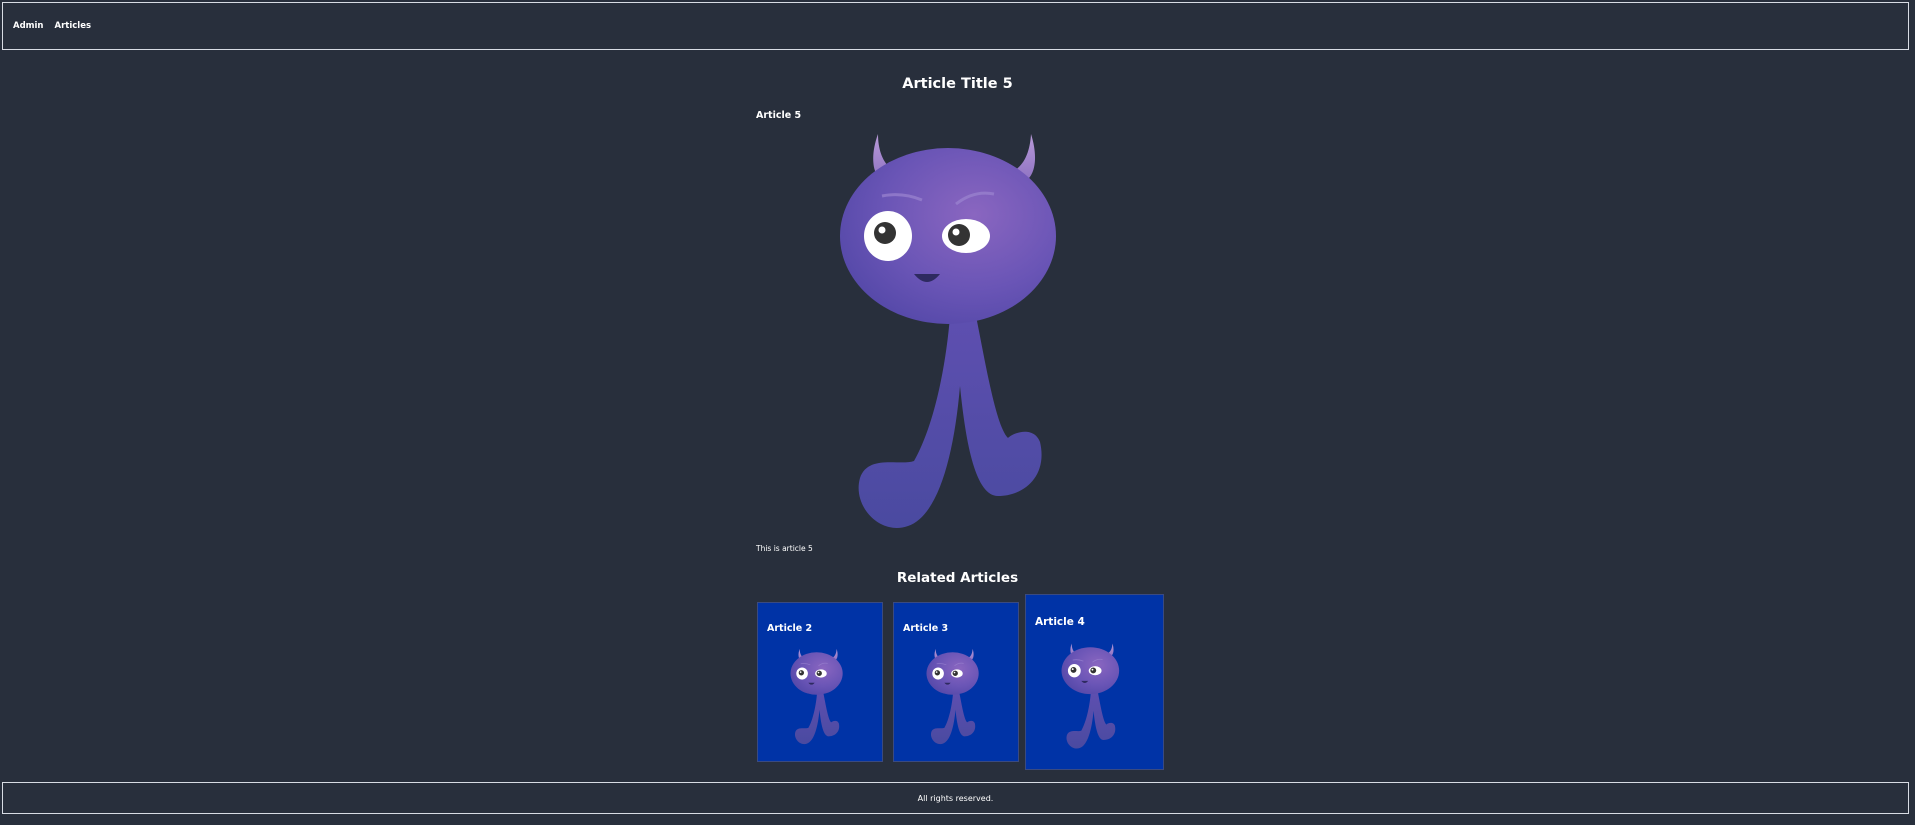  Describe the element at coordinates (955, 26) in the screenshot. I see `top-nav-bar: Admin Articles` at that location.